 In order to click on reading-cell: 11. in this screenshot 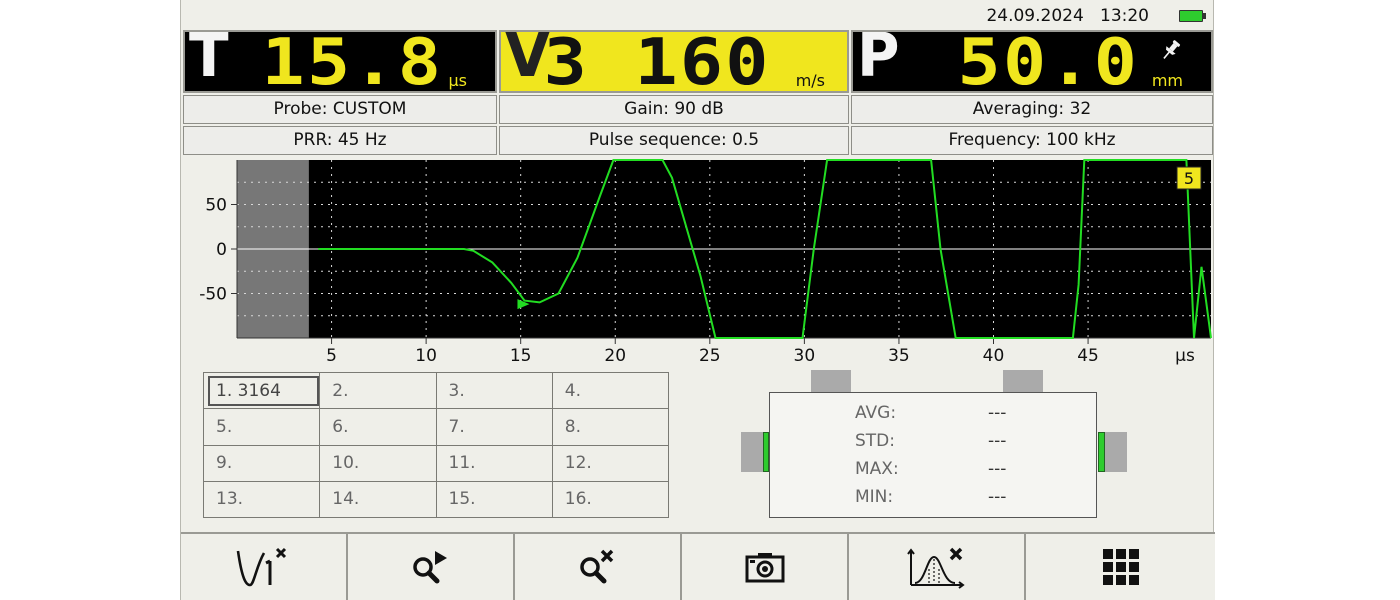, I will do `click(494, 463)`.